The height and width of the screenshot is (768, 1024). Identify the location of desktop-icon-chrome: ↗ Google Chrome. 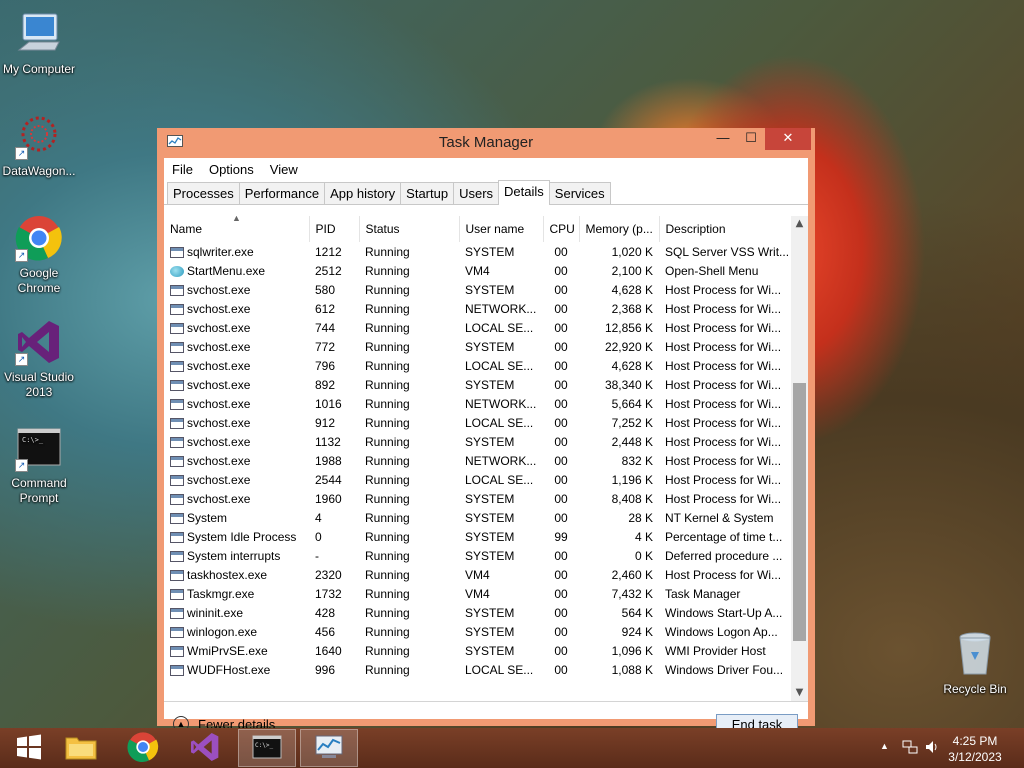
(40, 255).